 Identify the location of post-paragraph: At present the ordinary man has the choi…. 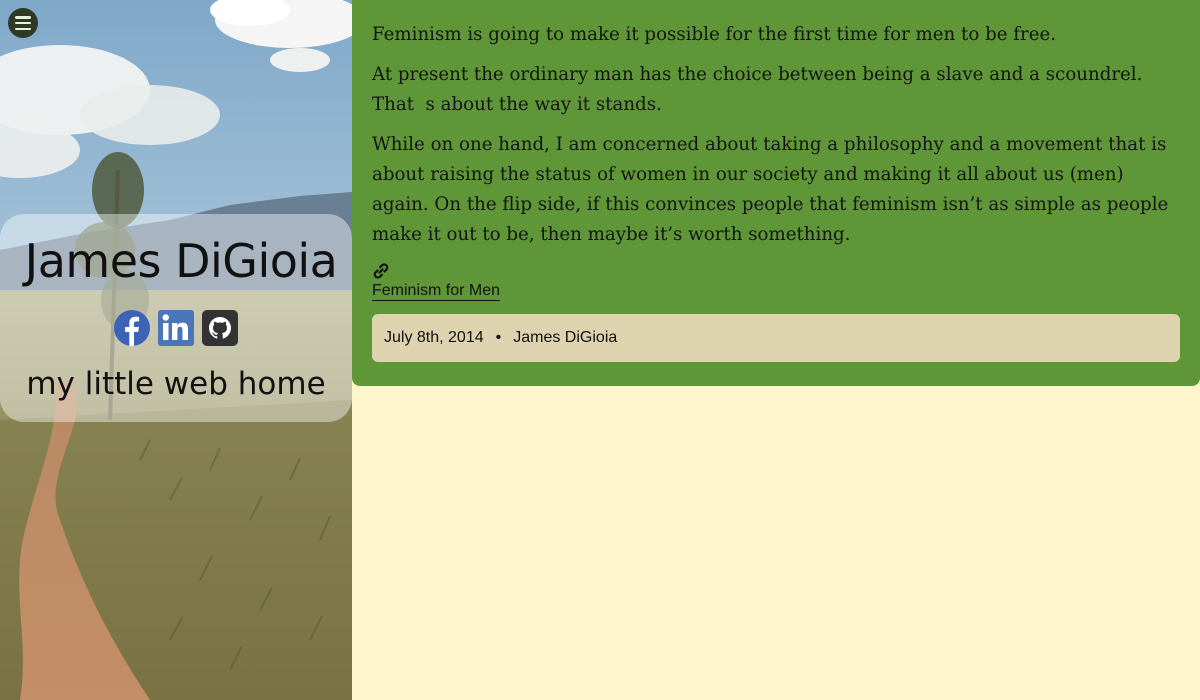
(757, 89).